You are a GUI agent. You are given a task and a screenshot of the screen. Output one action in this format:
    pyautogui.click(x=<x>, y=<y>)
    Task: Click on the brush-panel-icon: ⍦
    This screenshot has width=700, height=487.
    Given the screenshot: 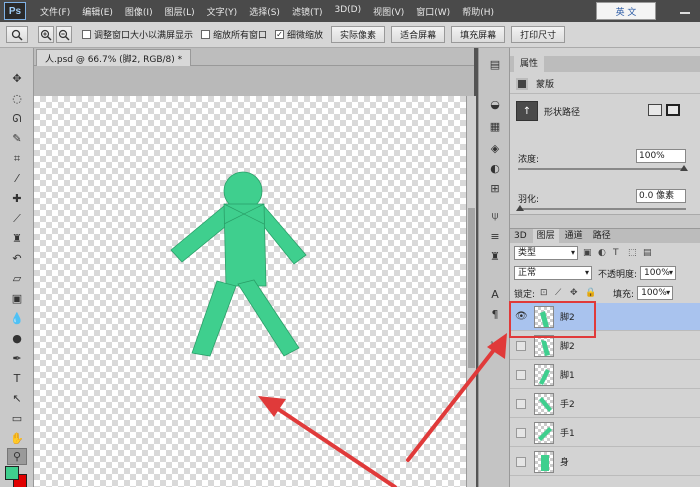 What is the action you would take?
    pyautogui.click(x=495, y=216)
    